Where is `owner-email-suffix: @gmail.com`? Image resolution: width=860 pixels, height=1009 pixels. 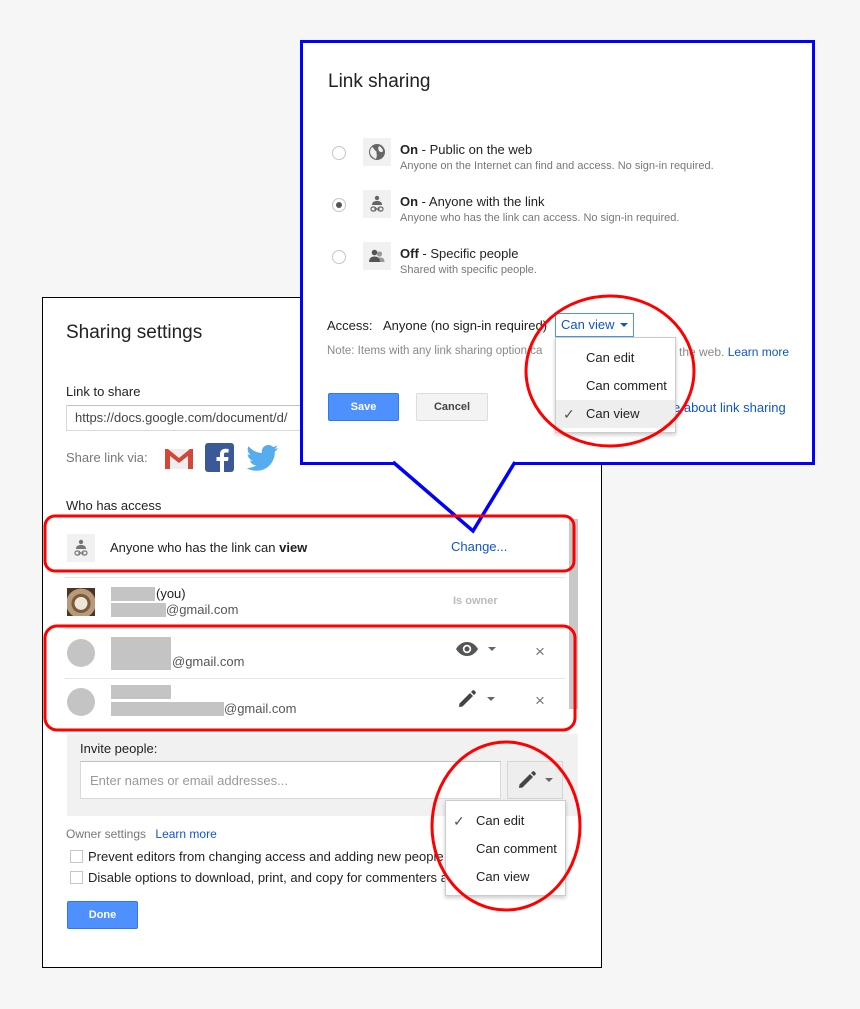
owner-email-suffix: @gmail.com is located at coordinates (202, 609).